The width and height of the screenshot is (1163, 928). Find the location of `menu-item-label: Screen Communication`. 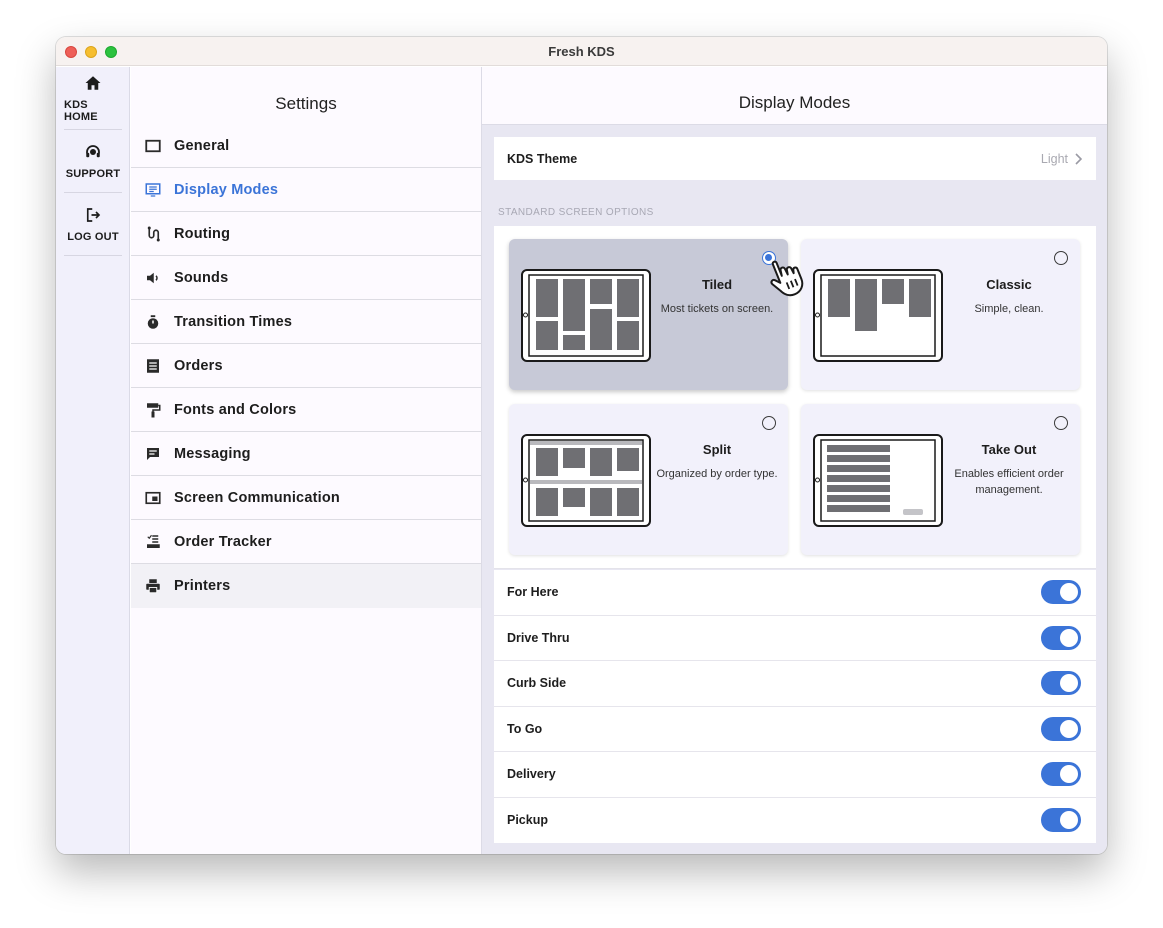

menu-item-label: Screen Communication is located at coordinates (257, 497).